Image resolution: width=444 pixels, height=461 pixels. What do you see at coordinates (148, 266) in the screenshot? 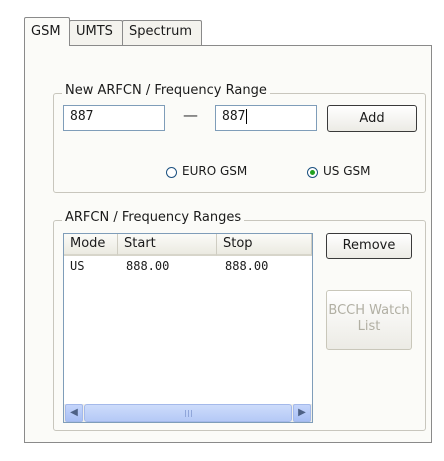
I see `row-start: 888.00` at bounding box center [148, 266].